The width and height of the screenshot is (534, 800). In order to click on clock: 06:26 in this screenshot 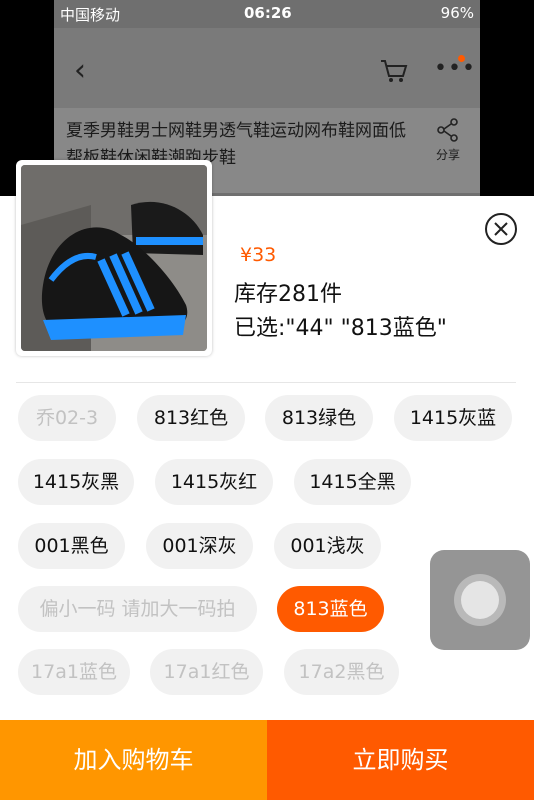, I will do `click(268, 13)`.